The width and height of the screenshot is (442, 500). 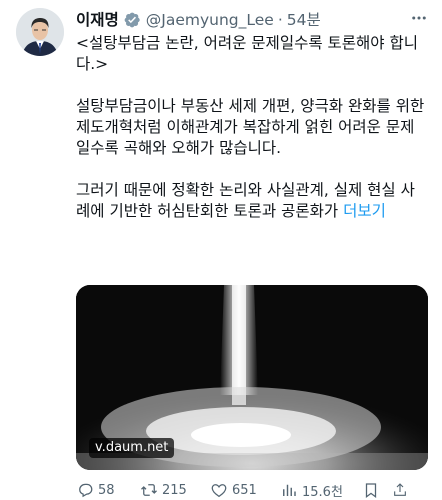 I want to click on bookmark-button, so click(x=377, y=490).